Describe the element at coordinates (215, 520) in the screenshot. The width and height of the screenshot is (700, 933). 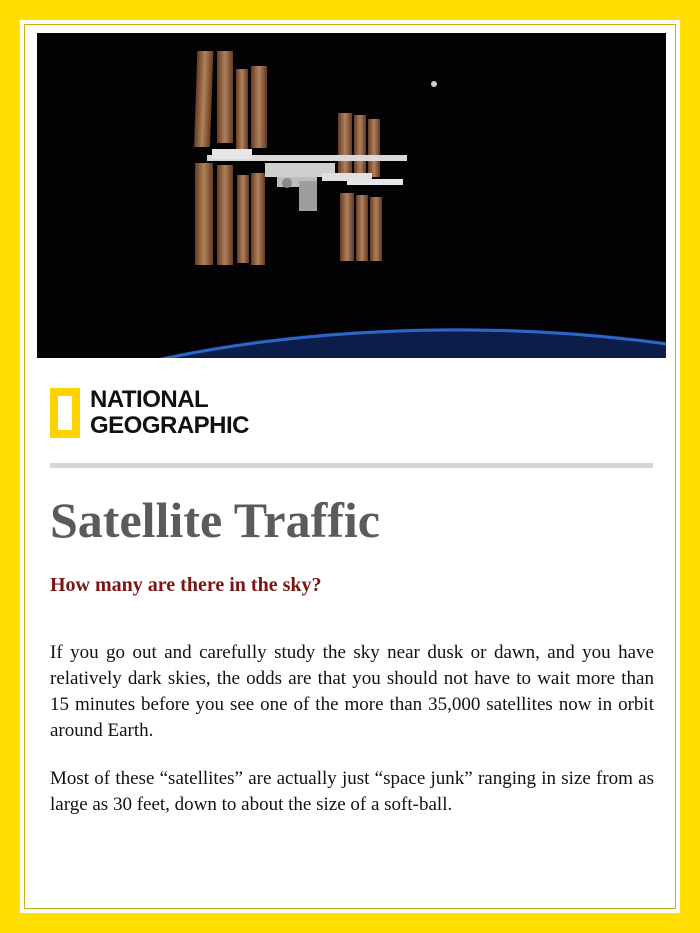
I see `article-title: Satellite Traffic` at that location.